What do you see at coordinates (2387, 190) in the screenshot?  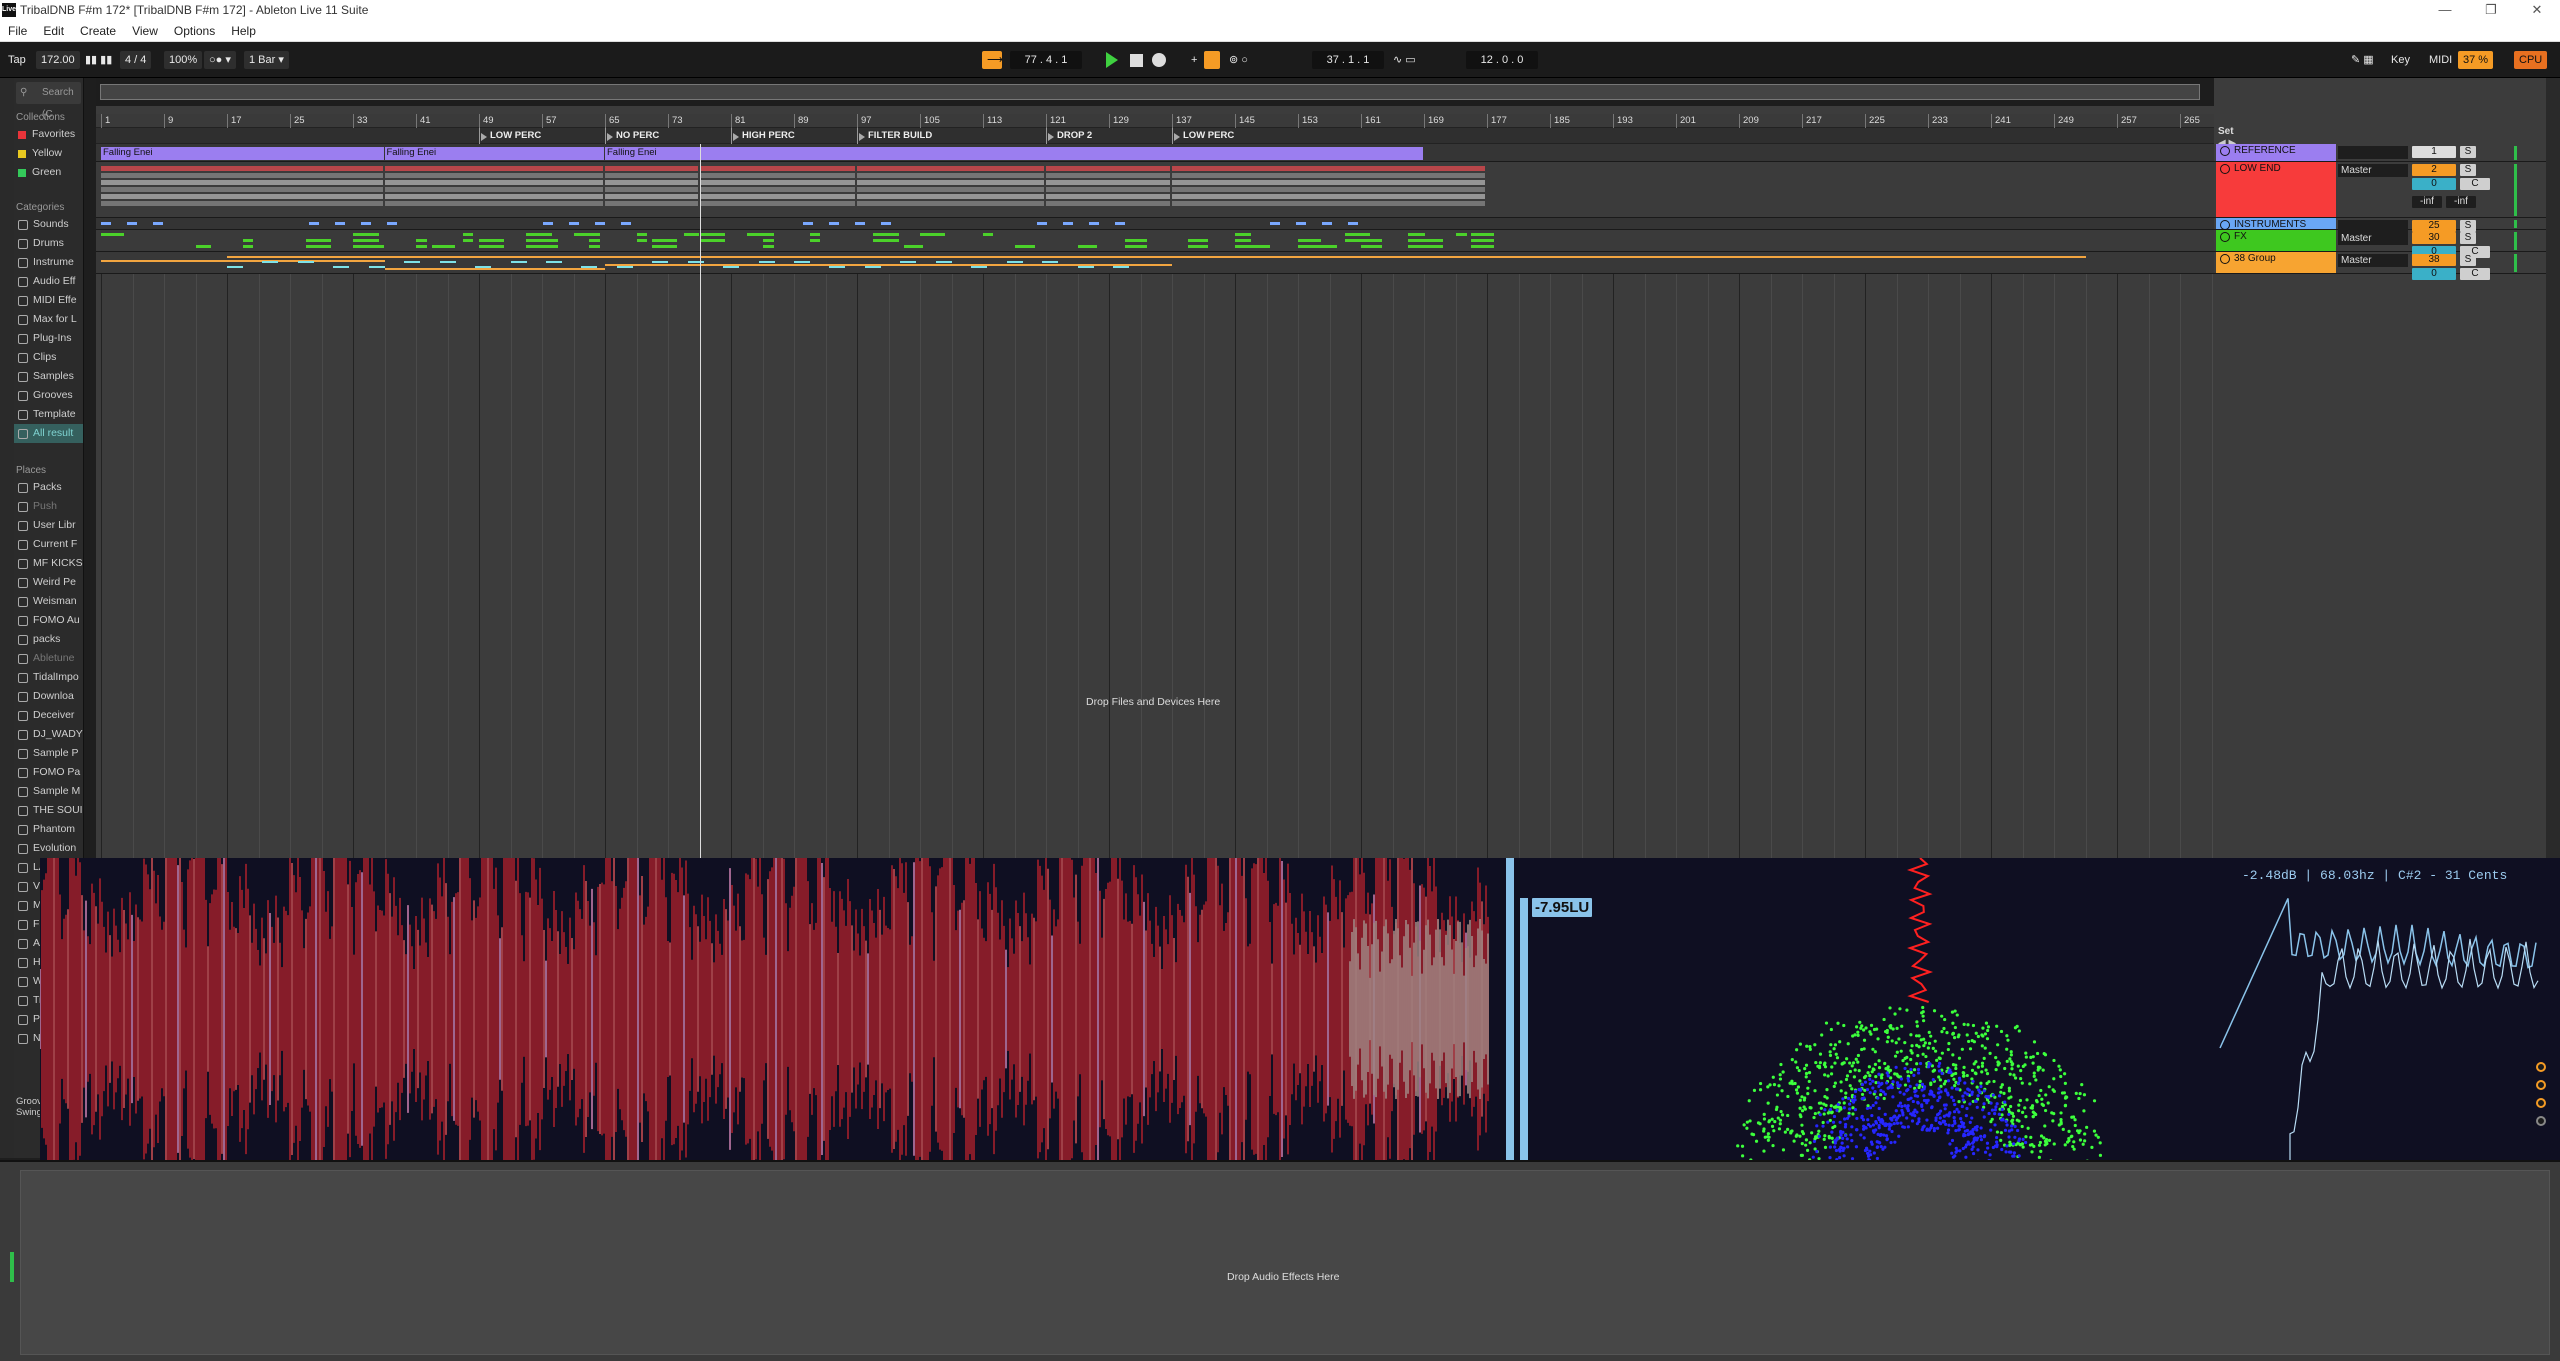 I see `track-header: LOW END Master 2 S 0 C -inf -inf` at bounding box center [2387, 190].